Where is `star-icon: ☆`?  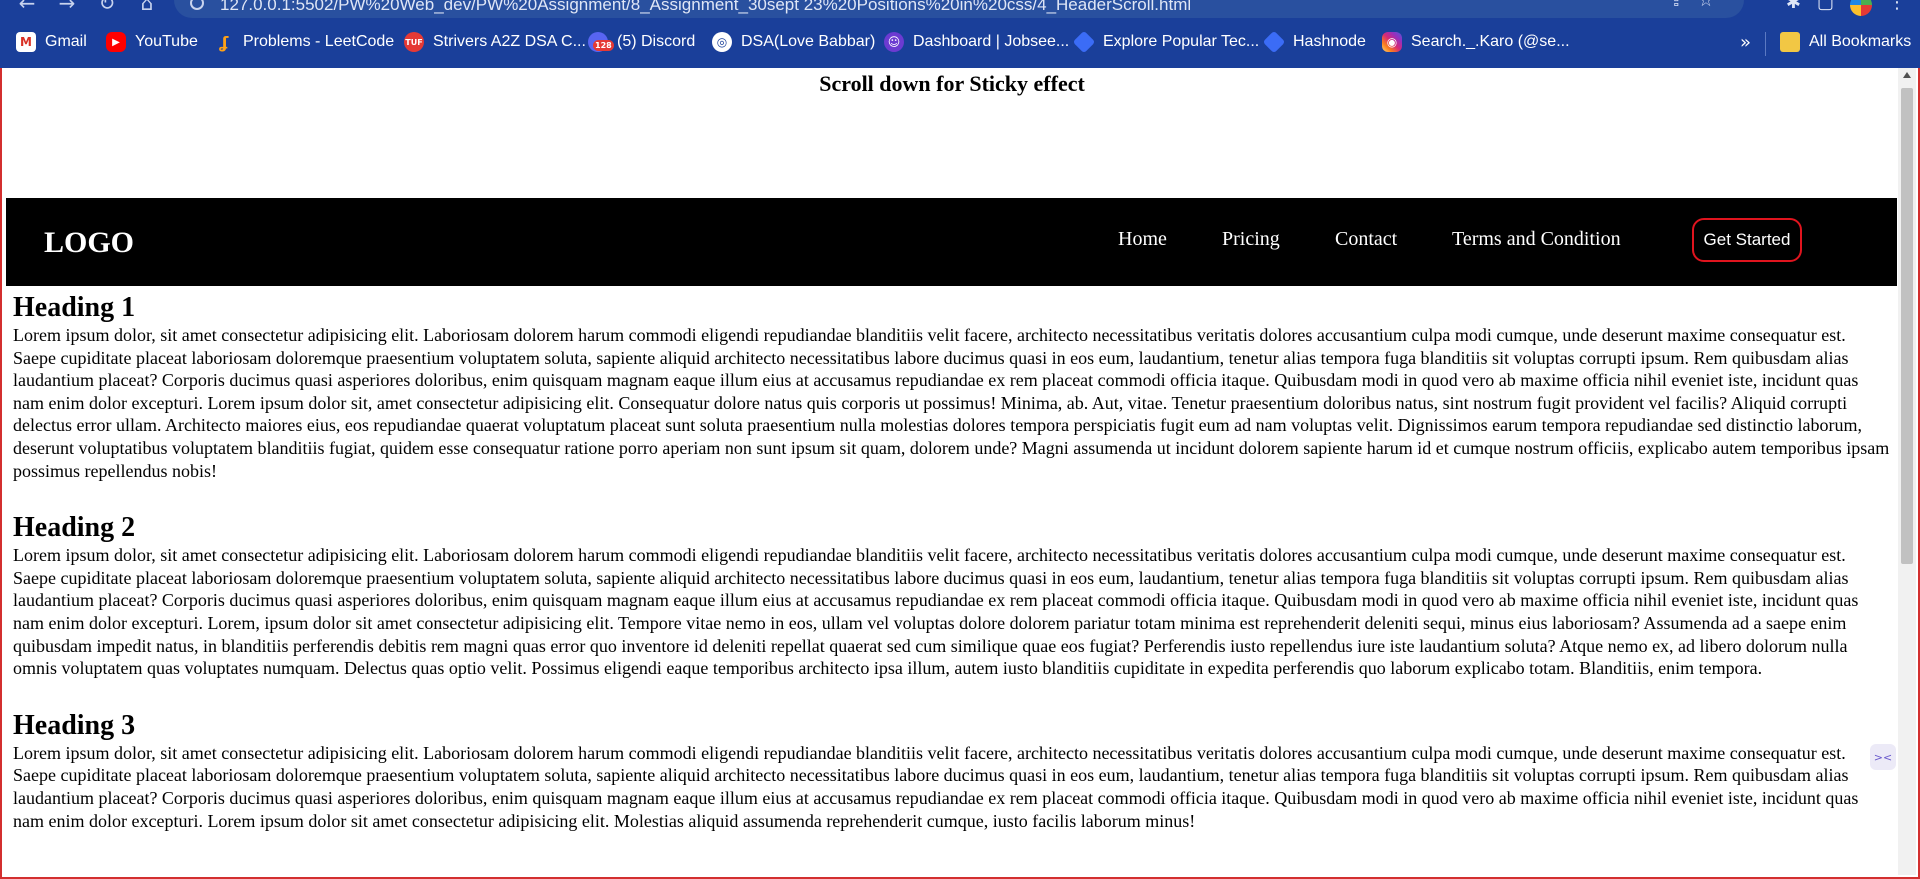
star-icon: ☆ is located at coordinates (1713, 5).